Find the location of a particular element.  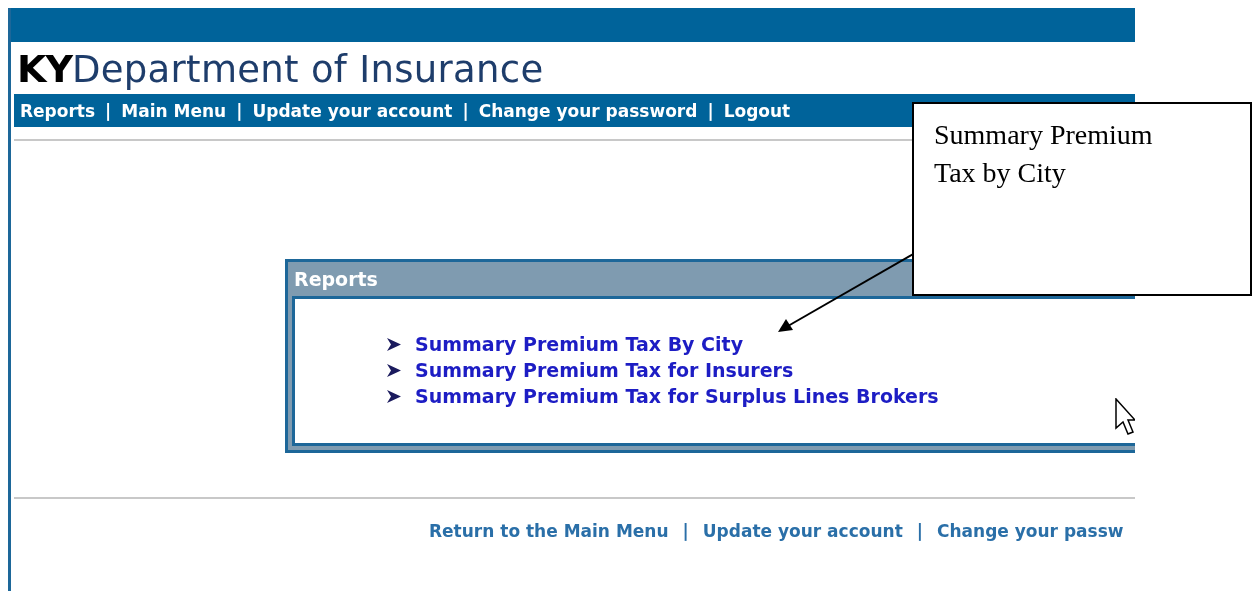

footer-link: Update your account is located at coordinates (802, 531).